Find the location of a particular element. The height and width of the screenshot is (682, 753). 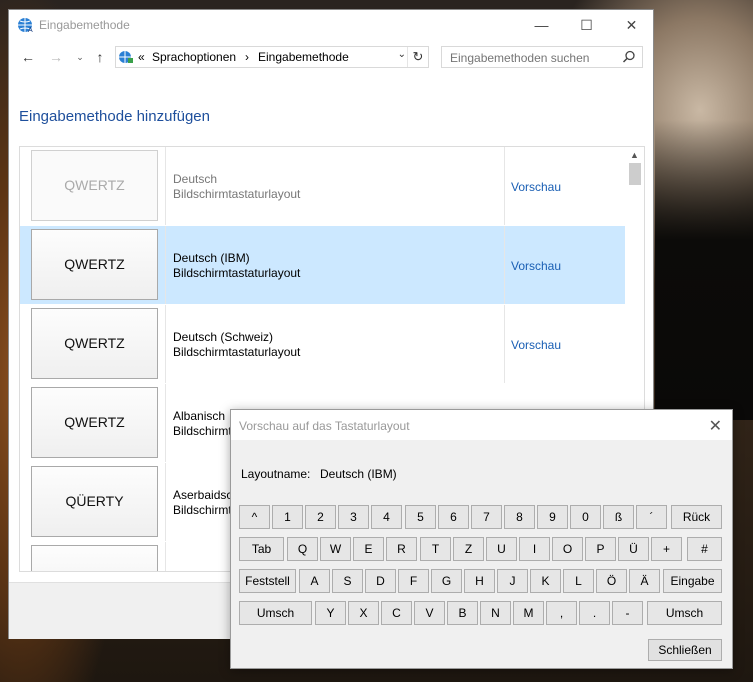

search-box is located at coordinates (542, 57).